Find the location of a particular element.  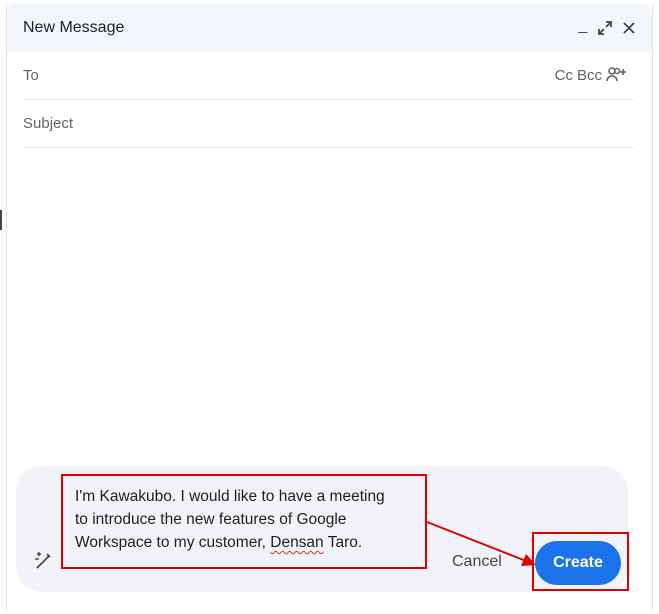

to-label: To is located at coordinates (31, 75).